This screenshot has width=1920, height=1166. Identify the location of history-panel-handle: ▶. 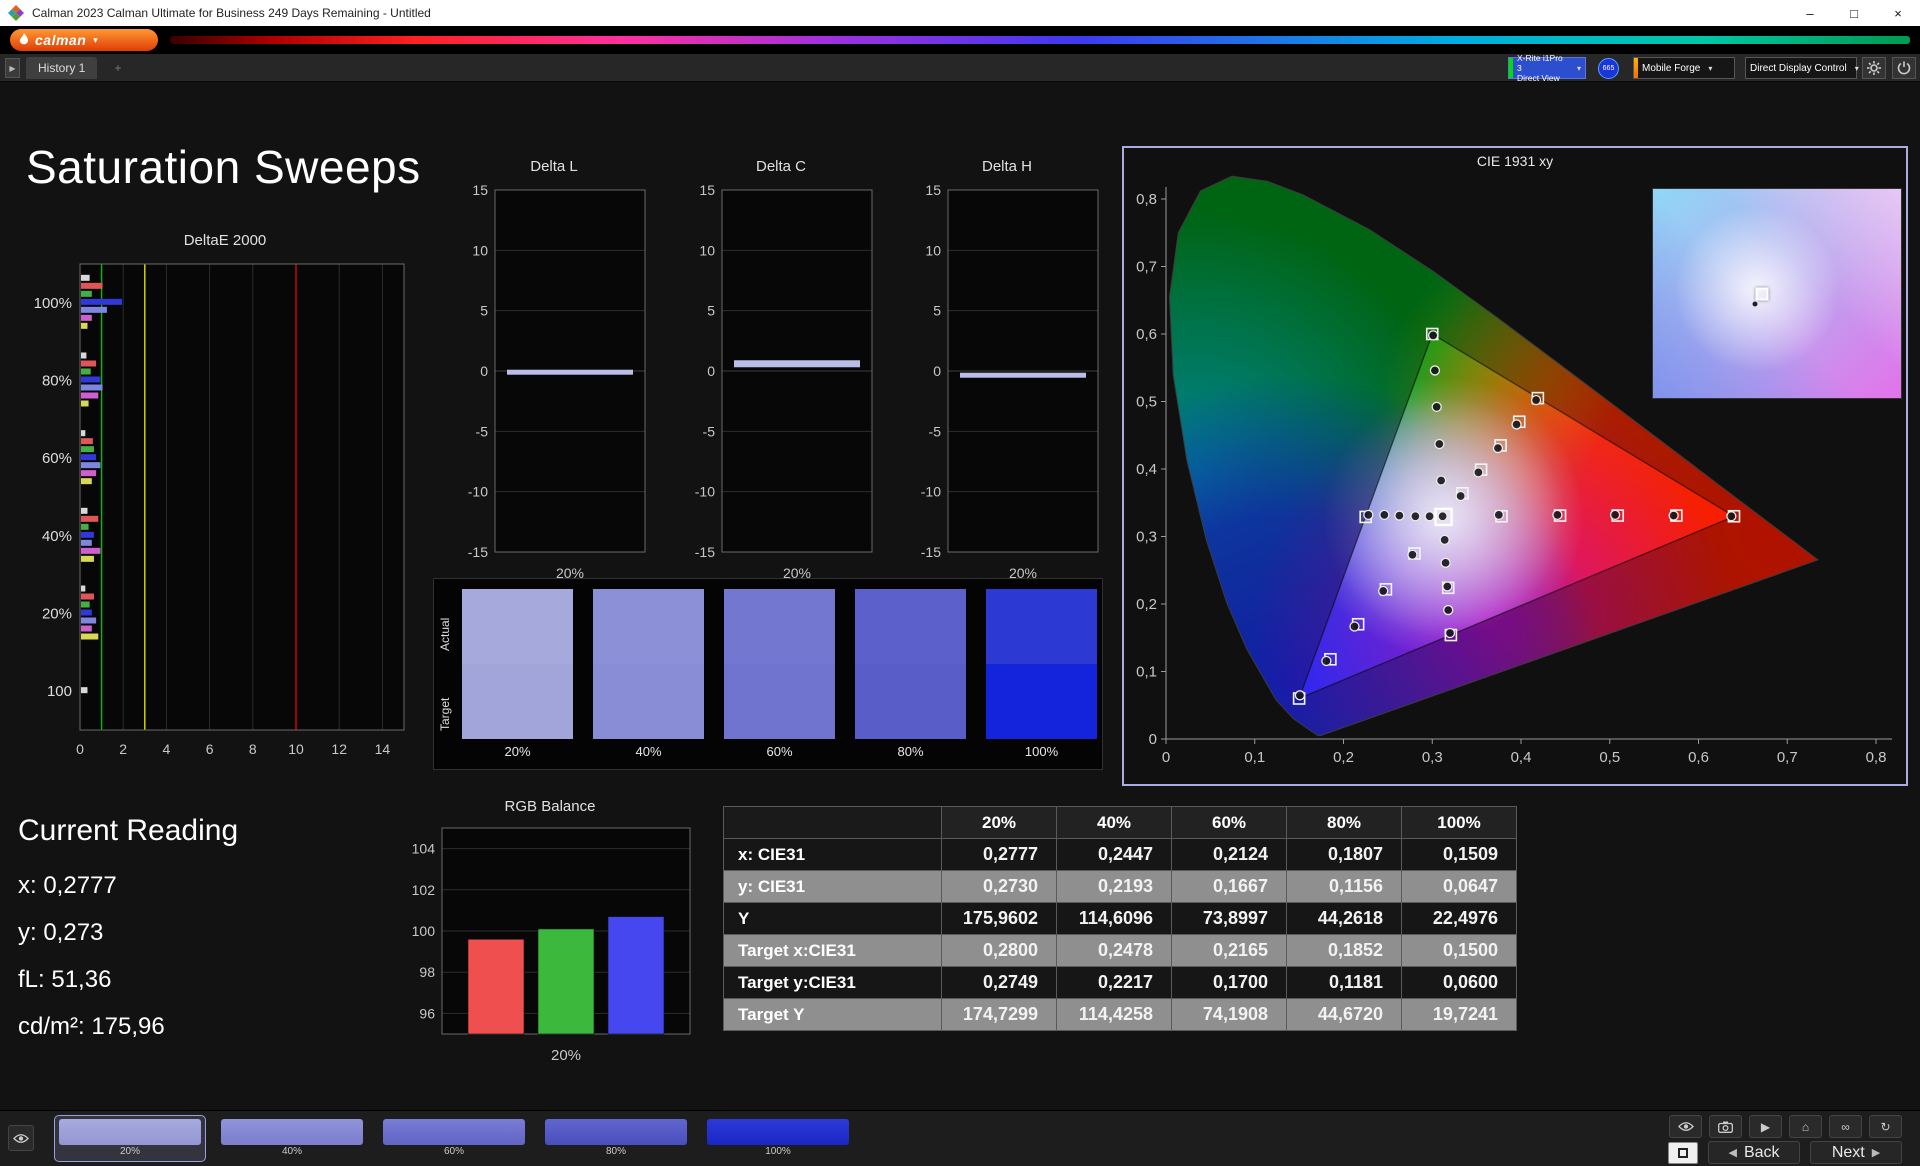
(12, 68).